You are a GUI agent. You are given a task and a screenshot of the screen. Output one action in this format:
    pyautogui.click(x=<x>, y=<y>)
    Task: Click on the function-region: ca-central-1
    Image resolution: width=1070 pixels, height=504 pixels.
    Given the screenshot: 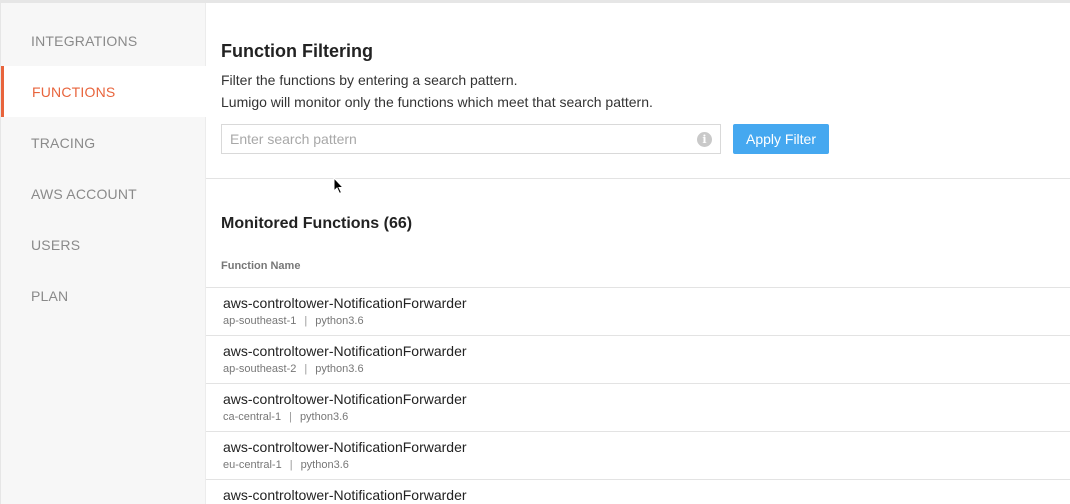 What is the action you would take?
    pyautogui.click(x=252, y=417)
    